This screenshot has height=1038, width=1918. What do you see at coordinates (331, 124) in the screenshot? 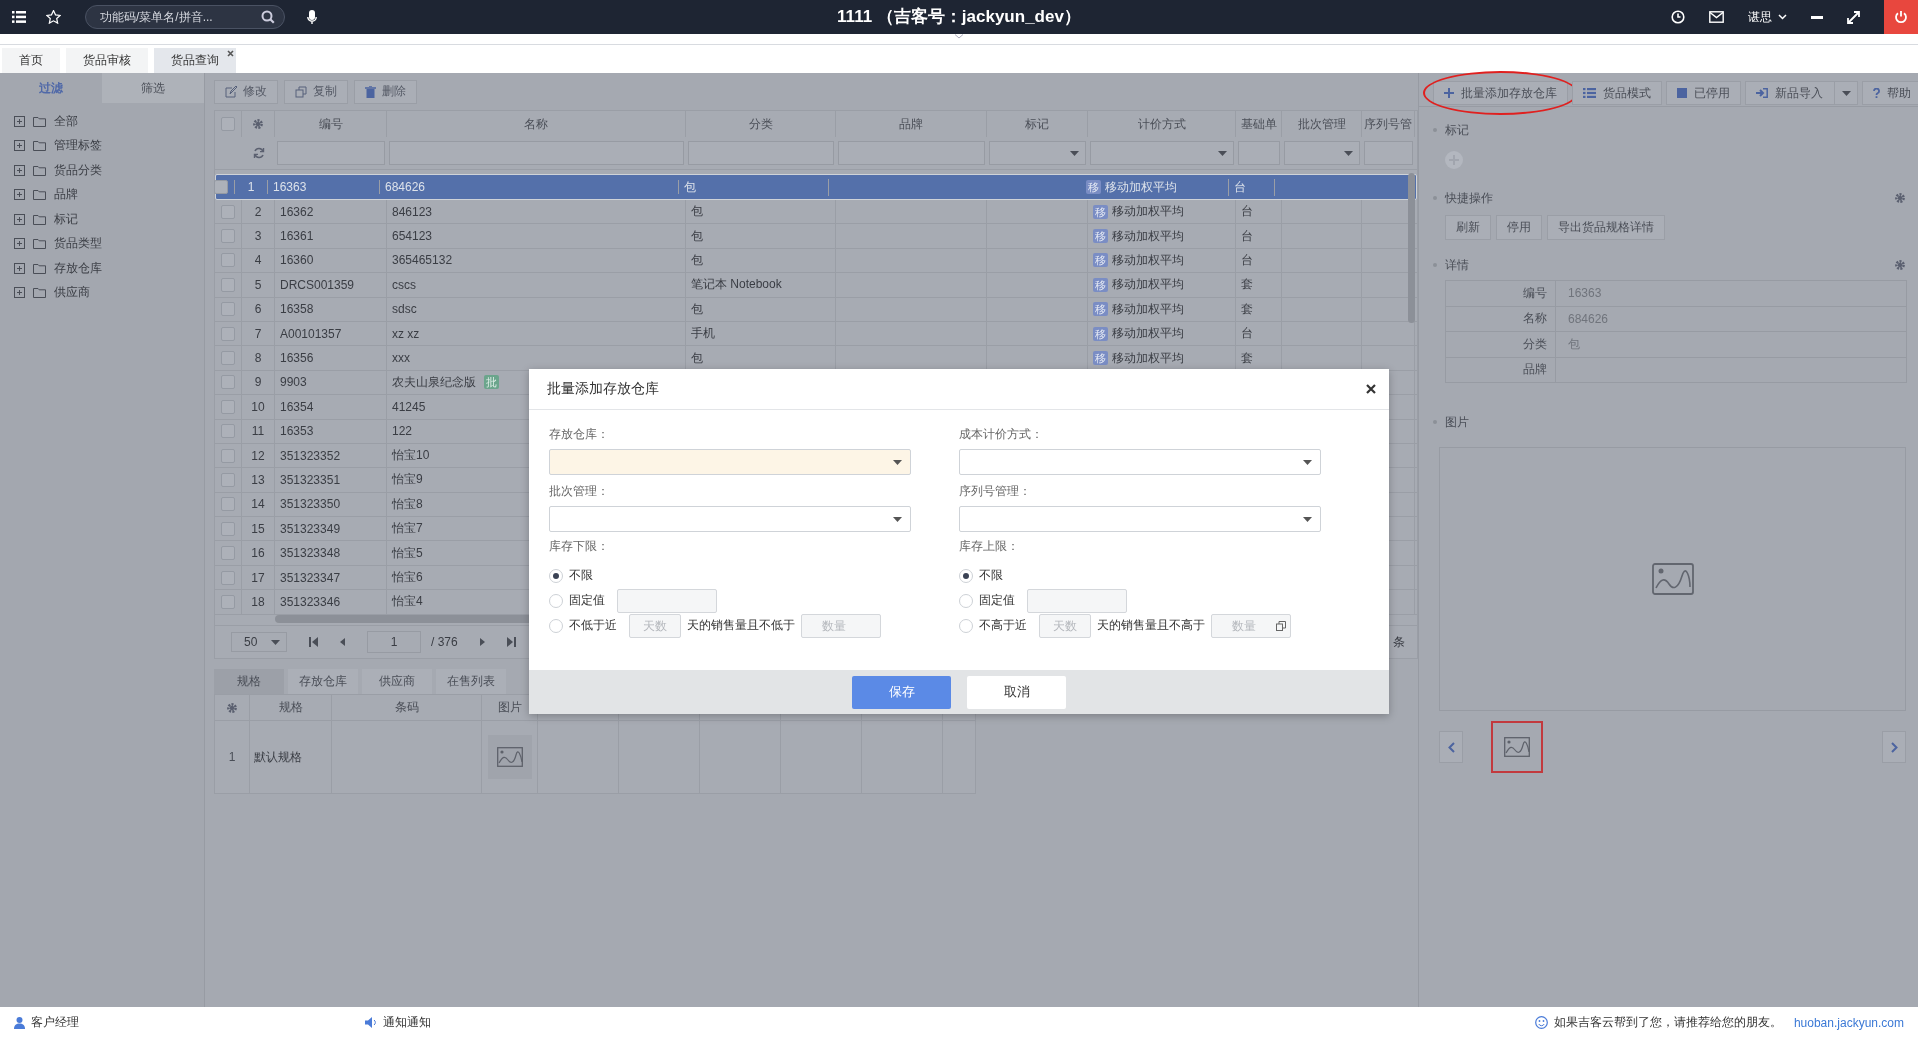
I see `column-header: 编号` at bounding box center [331, 124].